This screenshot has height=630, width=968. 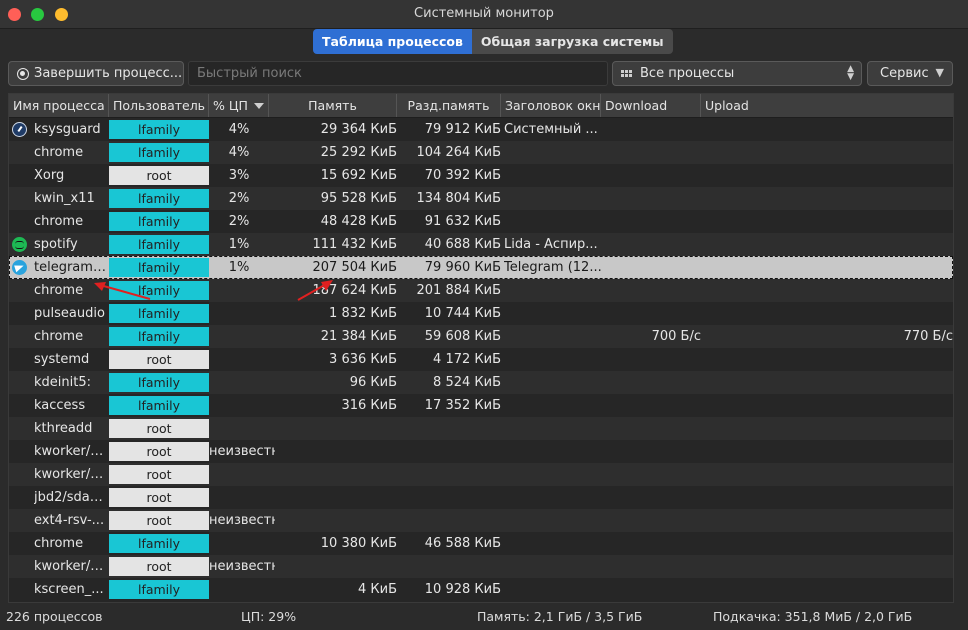 I want to click on service-menu-button: Сервис ▼, so click(x=910, y=73).